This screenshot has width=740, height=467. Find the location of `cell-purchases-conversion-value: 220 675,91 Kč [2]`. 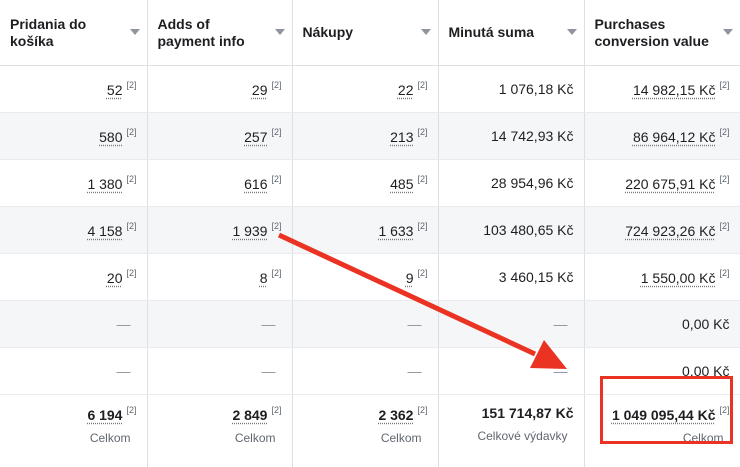

cell-purchases-conversion-value: 220 675,91 Kč [2] is located at coordinates (662, 183).